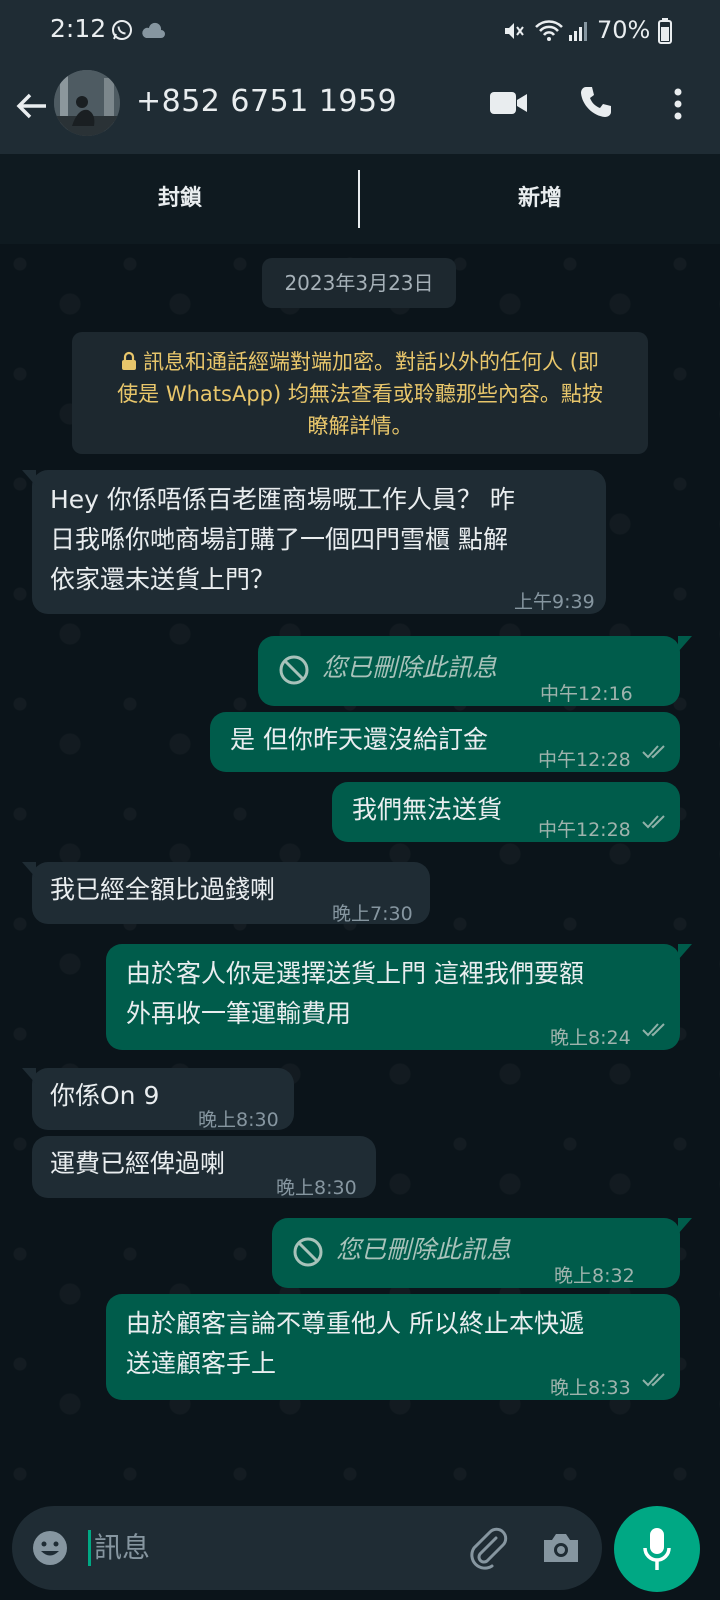  I want to click on message-outgoing-deleted: 您已刪除此訊息 晚上8:32, so click(482, 1253).